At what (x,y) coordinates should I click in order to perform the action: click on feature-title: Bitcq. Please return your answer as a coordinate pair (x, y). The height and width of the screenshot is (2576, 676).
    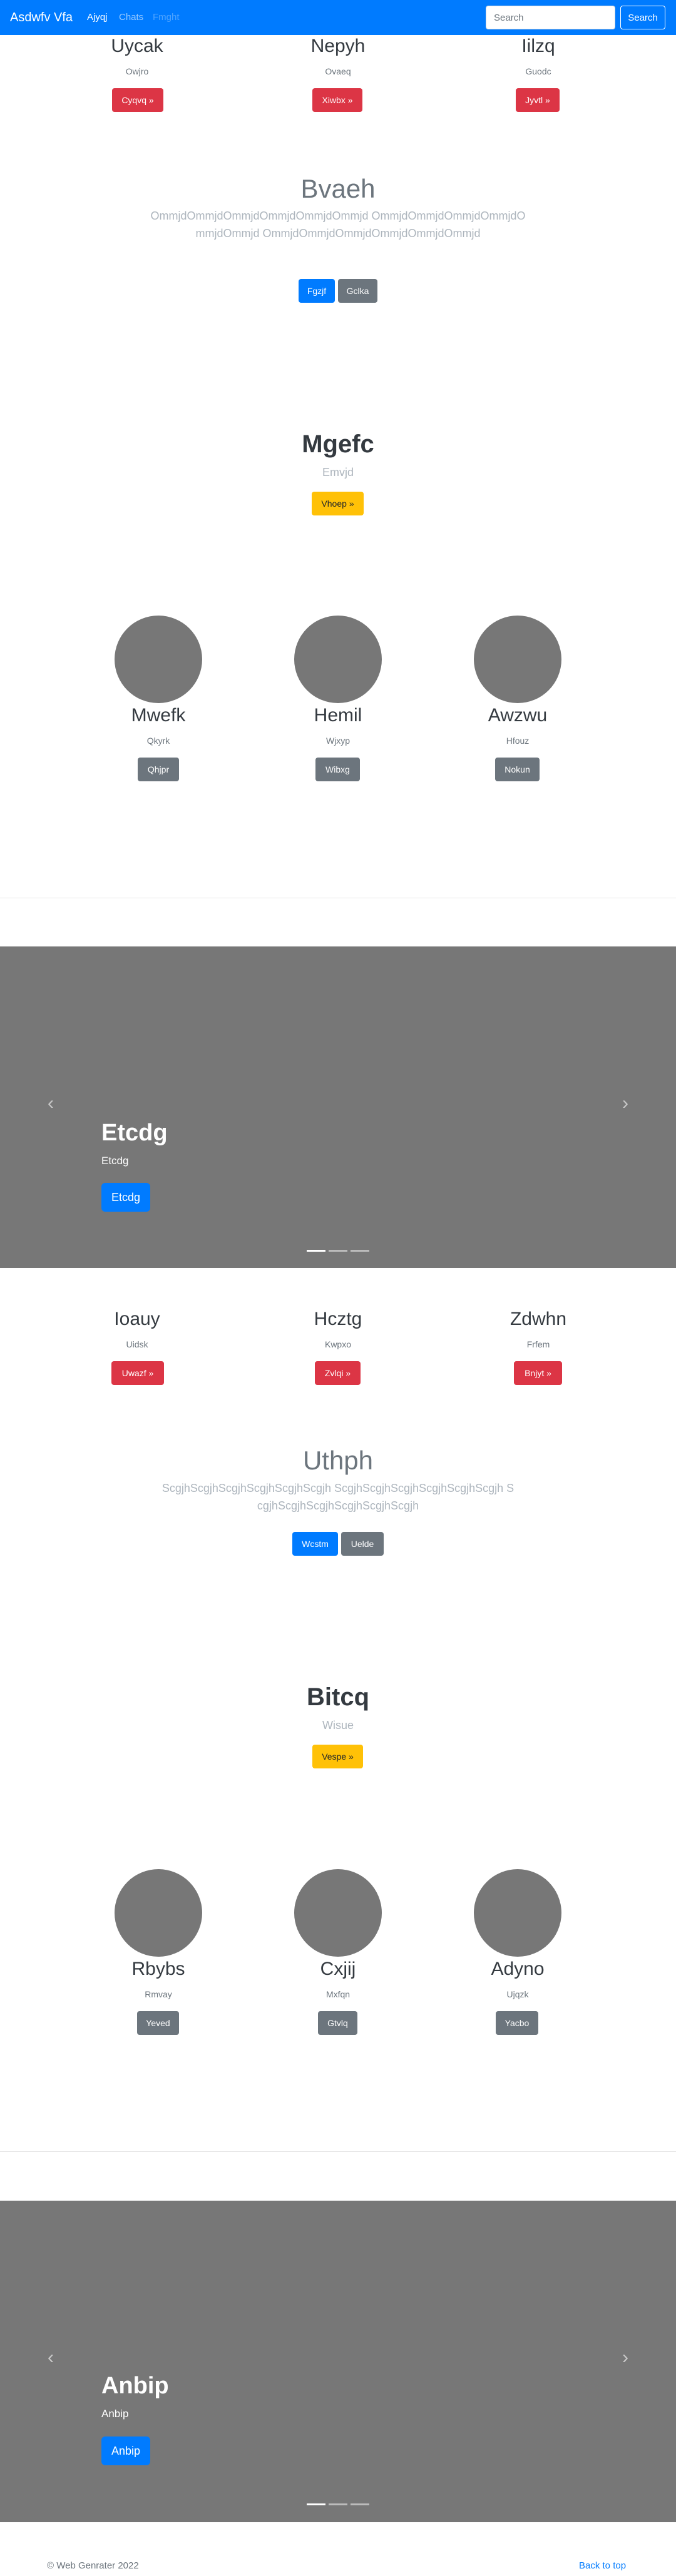
    Looking at the image, I should click on (338, 1697).